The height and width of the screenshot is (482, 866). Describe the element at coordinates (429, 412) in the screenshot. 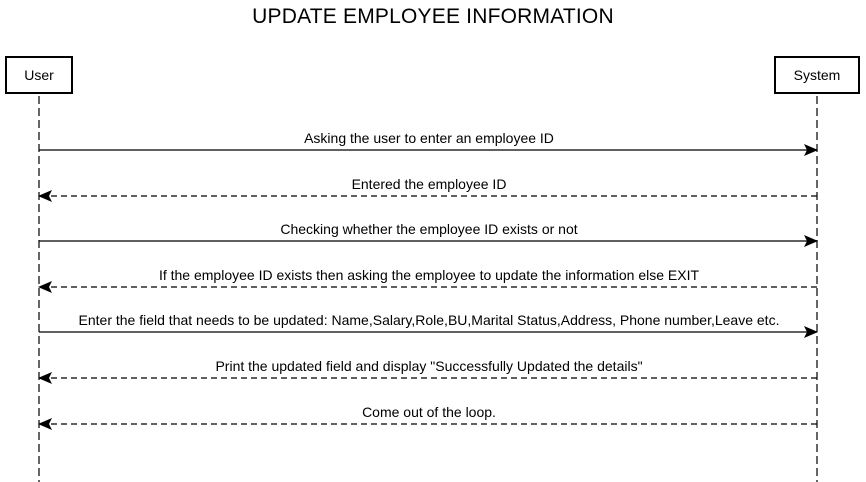

I see `message-label-7: Come out of the loop.` at that location.